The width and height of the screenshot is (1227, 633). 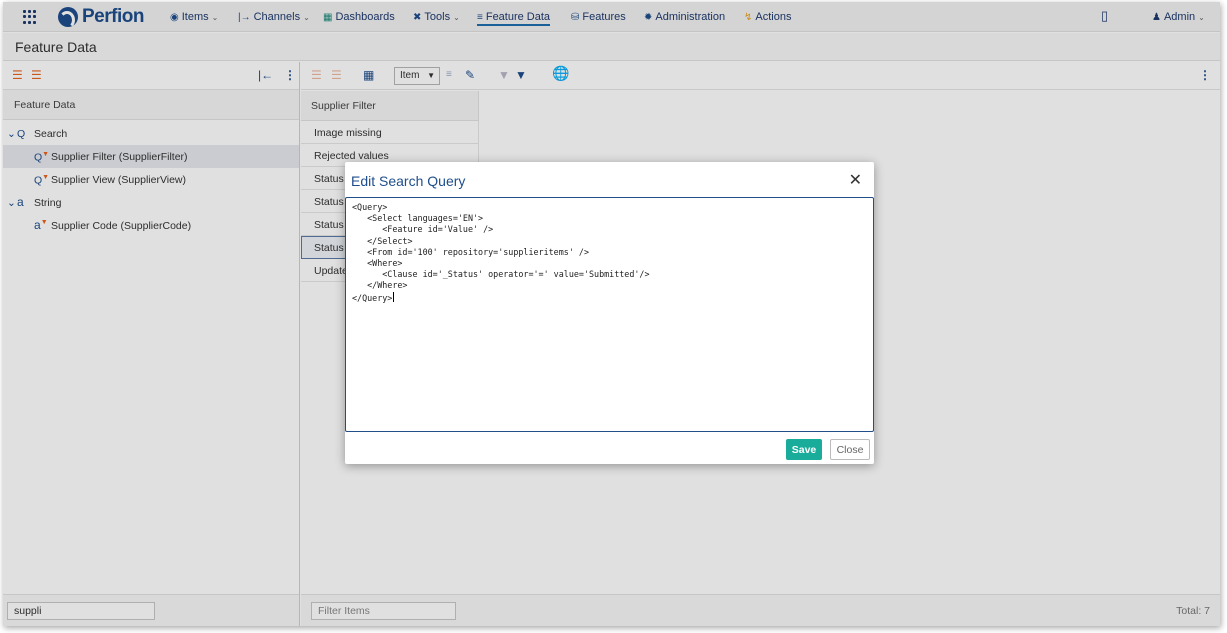 What do you see at coordinates (855, 180) in the screenshot?
I see `close-icon: ✕` at bounding box center [855, 180].